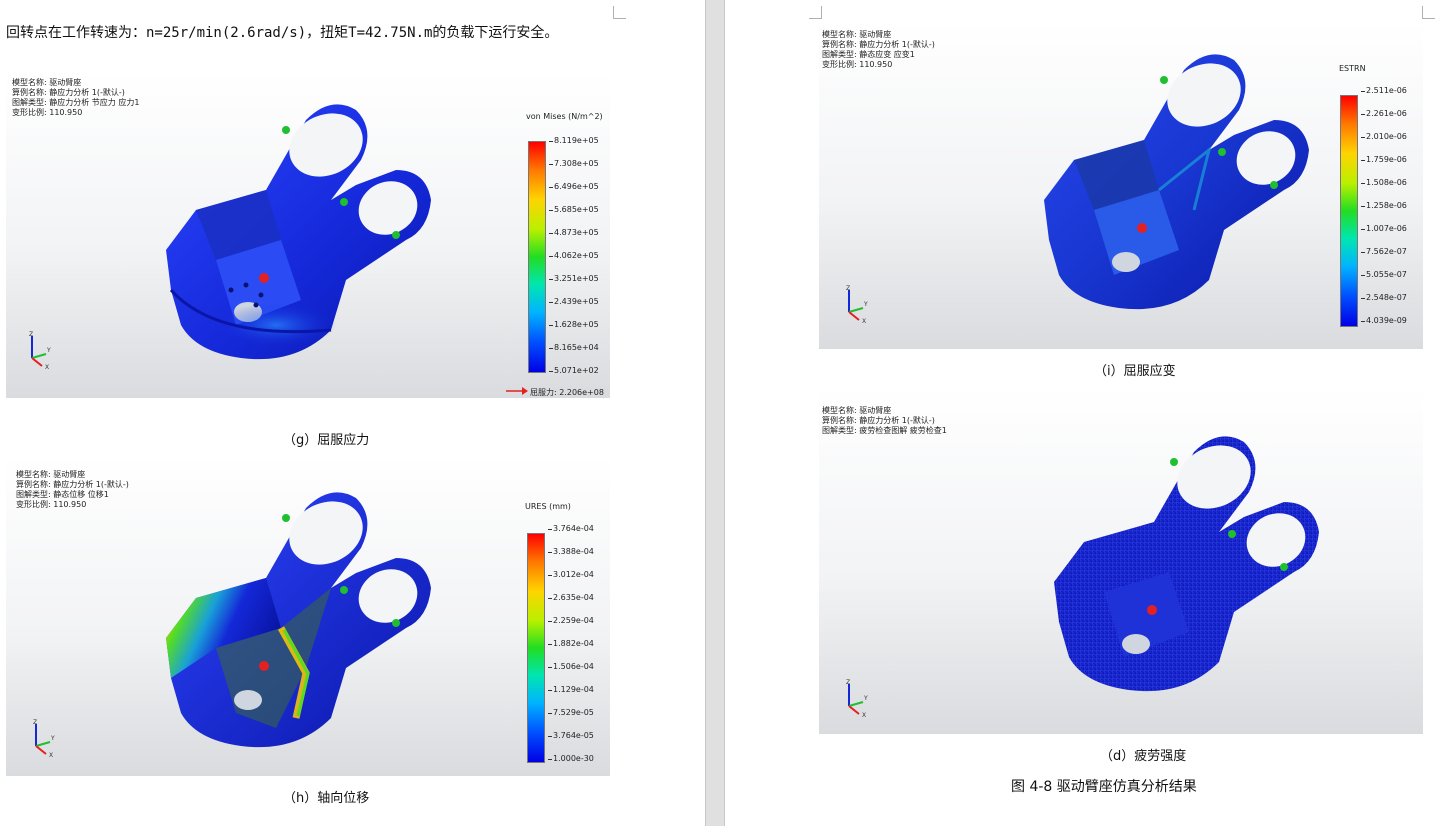  What do you see at coordinates (571, 758) in the screenshot?
I see `legend-tick: 1.000e-30` at bounding box center [571, 758].